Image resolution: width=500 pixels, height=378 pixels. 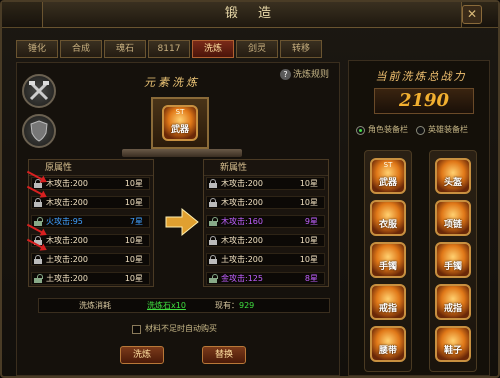 What do you see at coordinates (265, 221) in the screenshot?
I see `attribute-row: 木攻击:160 9星` at bounding box center [265, 221].